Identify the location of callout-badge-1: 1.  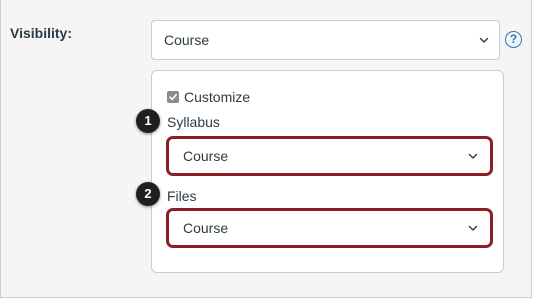
(148, 121).